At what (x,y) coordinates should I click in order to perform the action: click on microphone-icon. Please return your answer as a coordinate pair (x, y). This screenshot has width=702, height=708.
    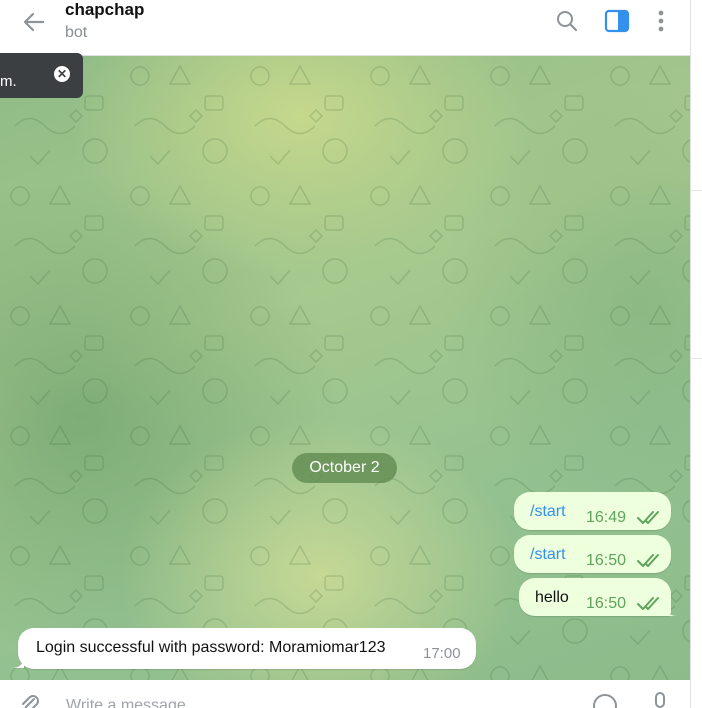
    Looking at the image, I should click on (660, 699).